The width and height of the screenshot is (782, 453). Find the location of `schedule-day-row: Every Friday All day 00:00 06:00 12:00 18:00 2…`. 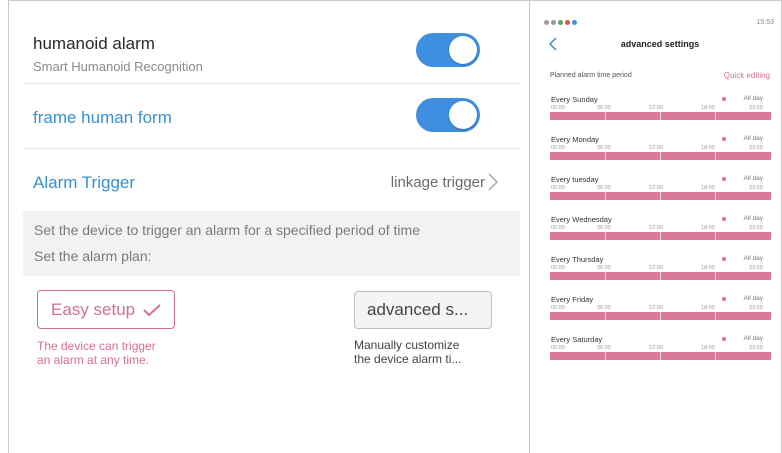

schedule-day-row: Every Friday All day 00:00 06:00 12:00 18:00 2… is located at coordinates (661, 310).